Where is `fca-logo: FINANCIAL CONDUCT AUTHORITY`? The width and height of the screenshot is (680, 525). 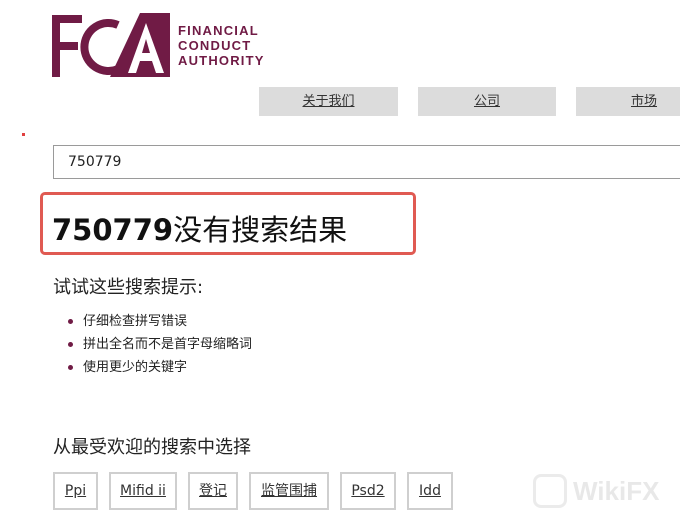
fca-logo: FINANCIAL CONDUCT AUTHORITY is located at coordinates (182, 46).